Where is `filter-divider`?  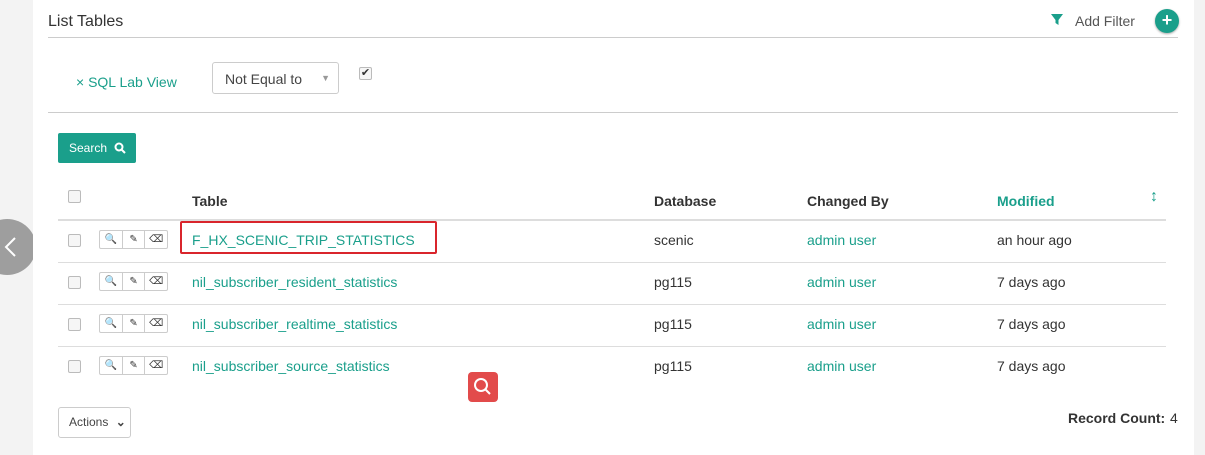 filter-divider is located at coordinates (613, 112).